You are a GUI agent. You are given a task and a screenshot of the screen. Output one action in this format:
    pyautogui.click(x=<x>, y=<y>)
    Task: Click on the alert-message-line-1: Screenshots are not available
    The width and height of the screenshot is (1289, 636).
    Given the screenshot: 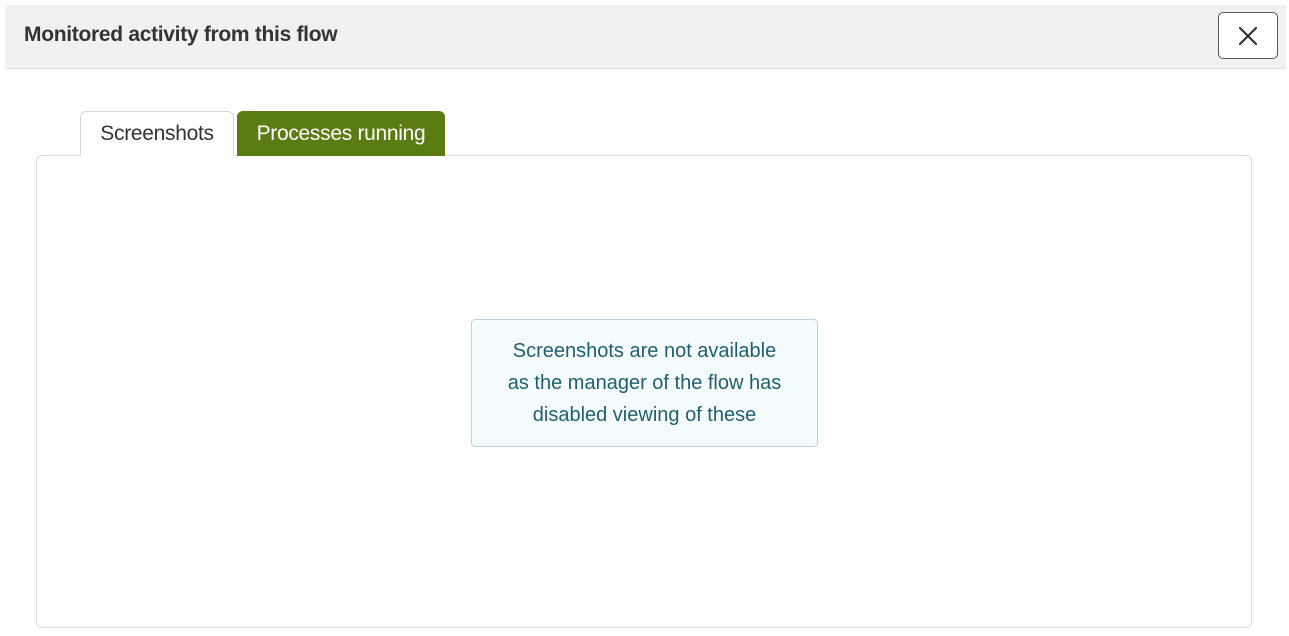 What is the action you would take?
    pyautogui.click(x=644, y=351)
    